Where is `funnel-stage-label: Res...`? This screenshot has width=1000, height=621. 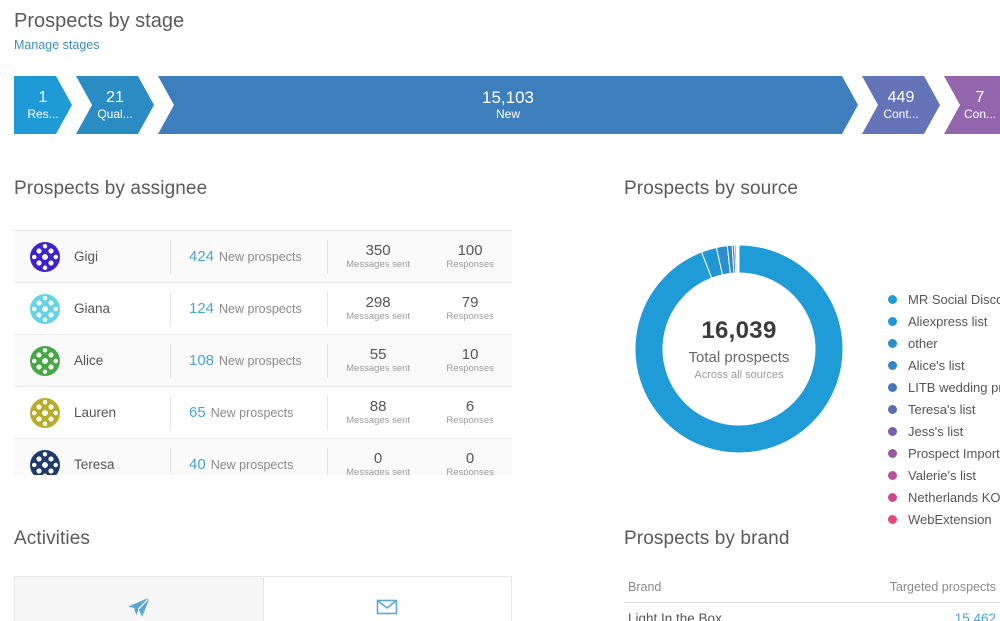 funnel-stage-label: Res... is located at coordinates (43, 114).